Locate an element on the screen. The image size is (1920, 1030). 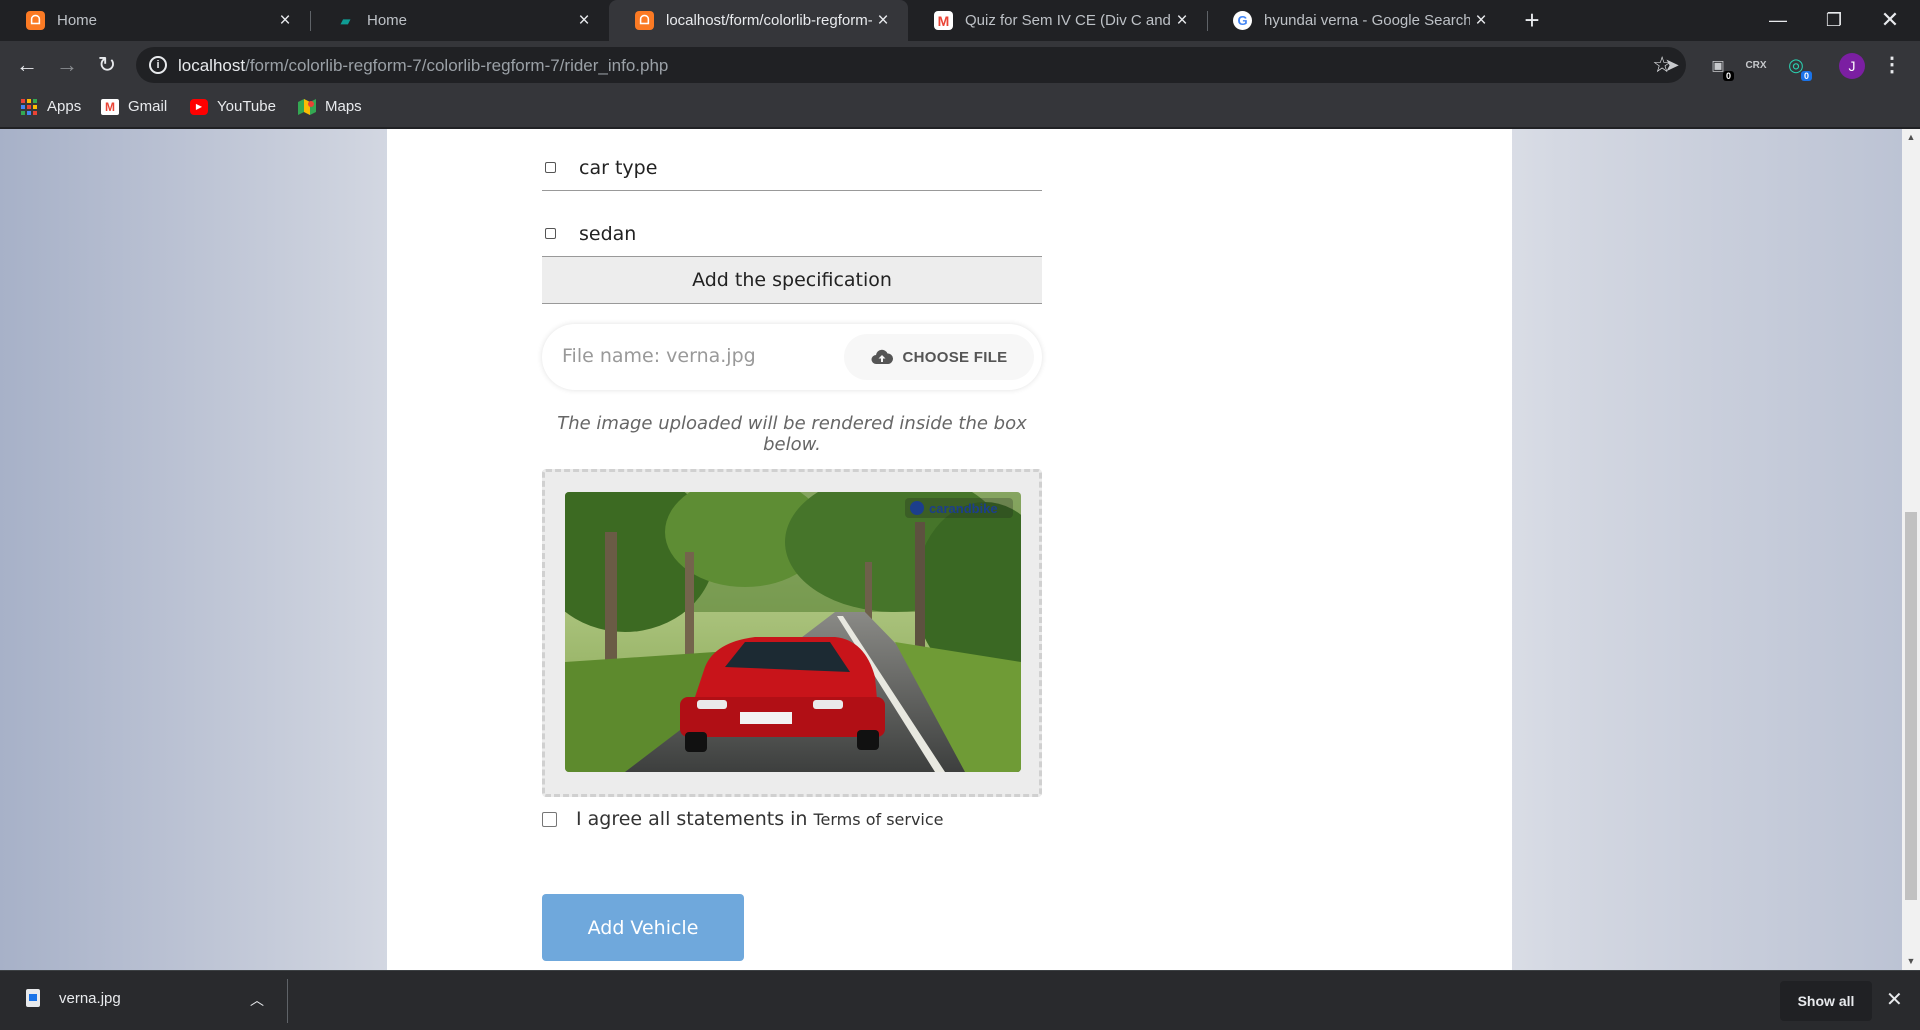
cloud-upload-icon is located at coordinates (882, 356).